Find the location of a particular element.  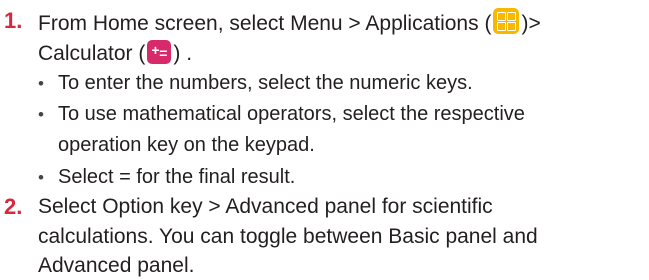

step-1-line-2: Calculator (+ =) . is located at coordinates (115, 53).